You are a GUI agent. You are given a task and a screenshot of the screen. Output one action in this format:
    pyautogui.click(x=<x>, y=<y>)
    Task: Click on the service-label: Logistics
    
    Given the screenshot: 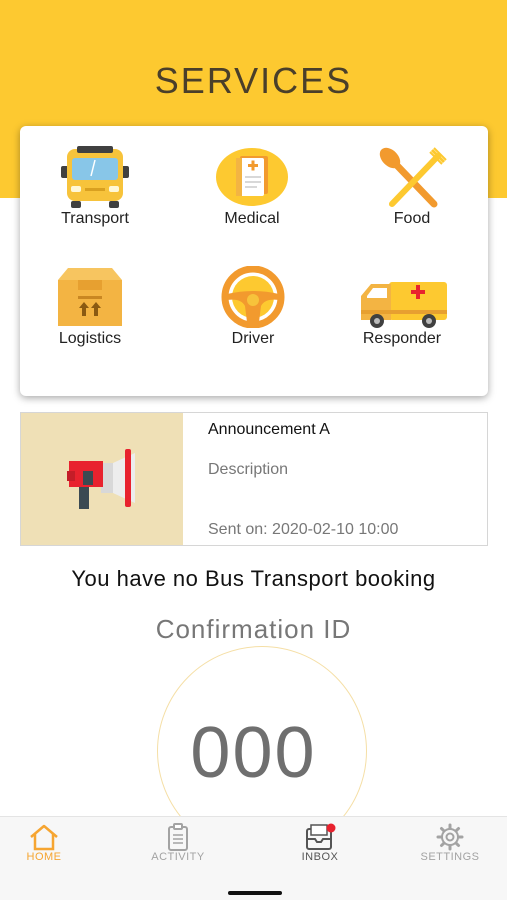 What is the action you would take?
    pyautogui.click(x=90, y=338)
    